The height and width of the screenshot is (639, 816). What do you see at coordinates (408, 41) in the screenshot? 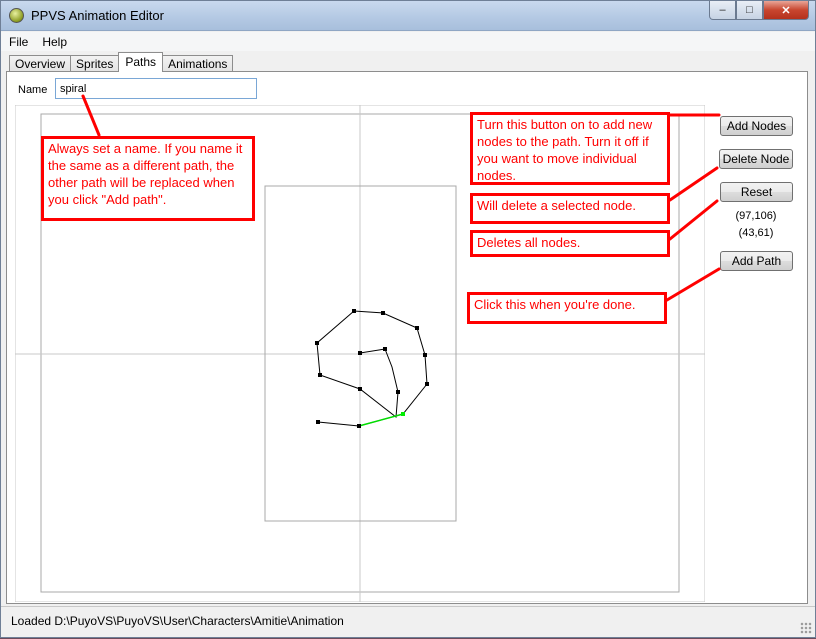
I see `menu-bar: File Help` at bounding box center [408, 41].